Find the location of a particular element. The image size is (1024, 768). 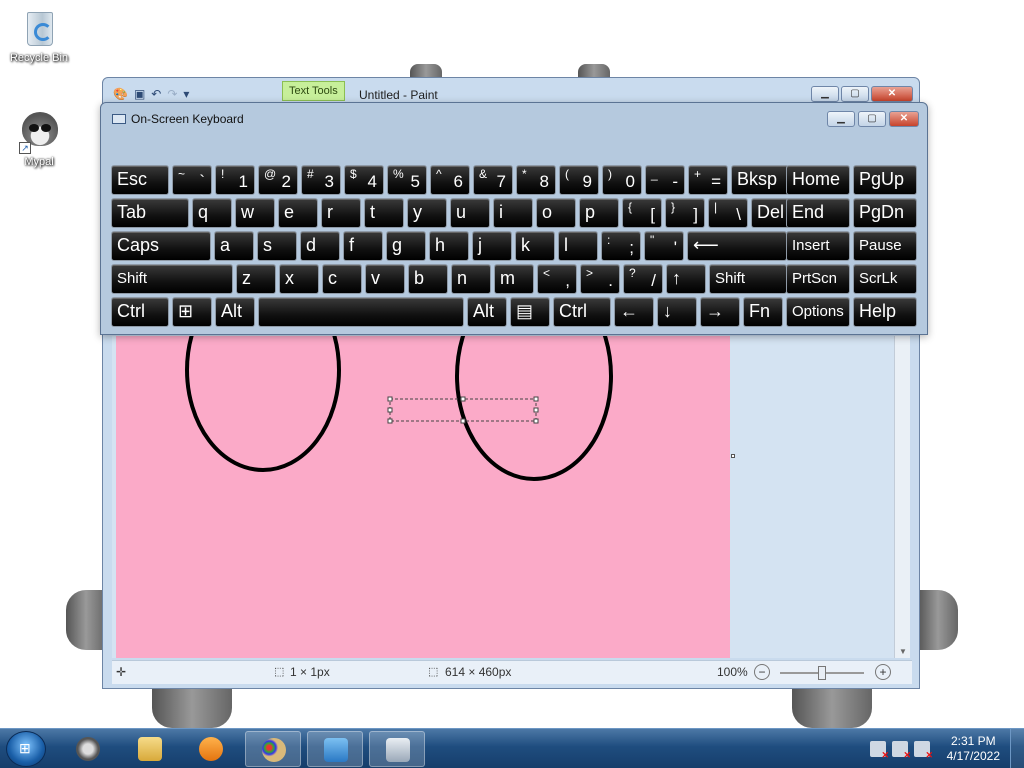

undo-icon: ↶ is located at coordinates (156, 94).